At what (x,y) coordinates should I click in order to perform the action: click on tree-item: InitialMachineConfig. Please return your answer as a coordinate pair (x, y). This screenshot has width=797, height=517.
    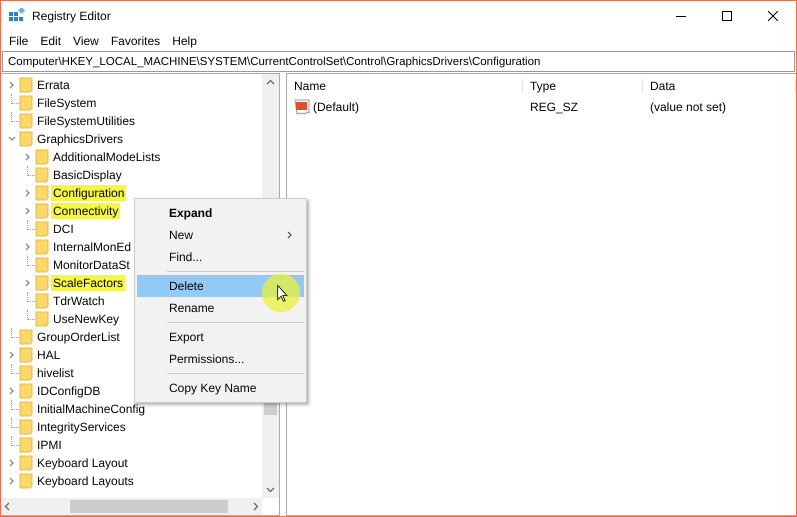
    Looking at the image, I should click on (91, 409).